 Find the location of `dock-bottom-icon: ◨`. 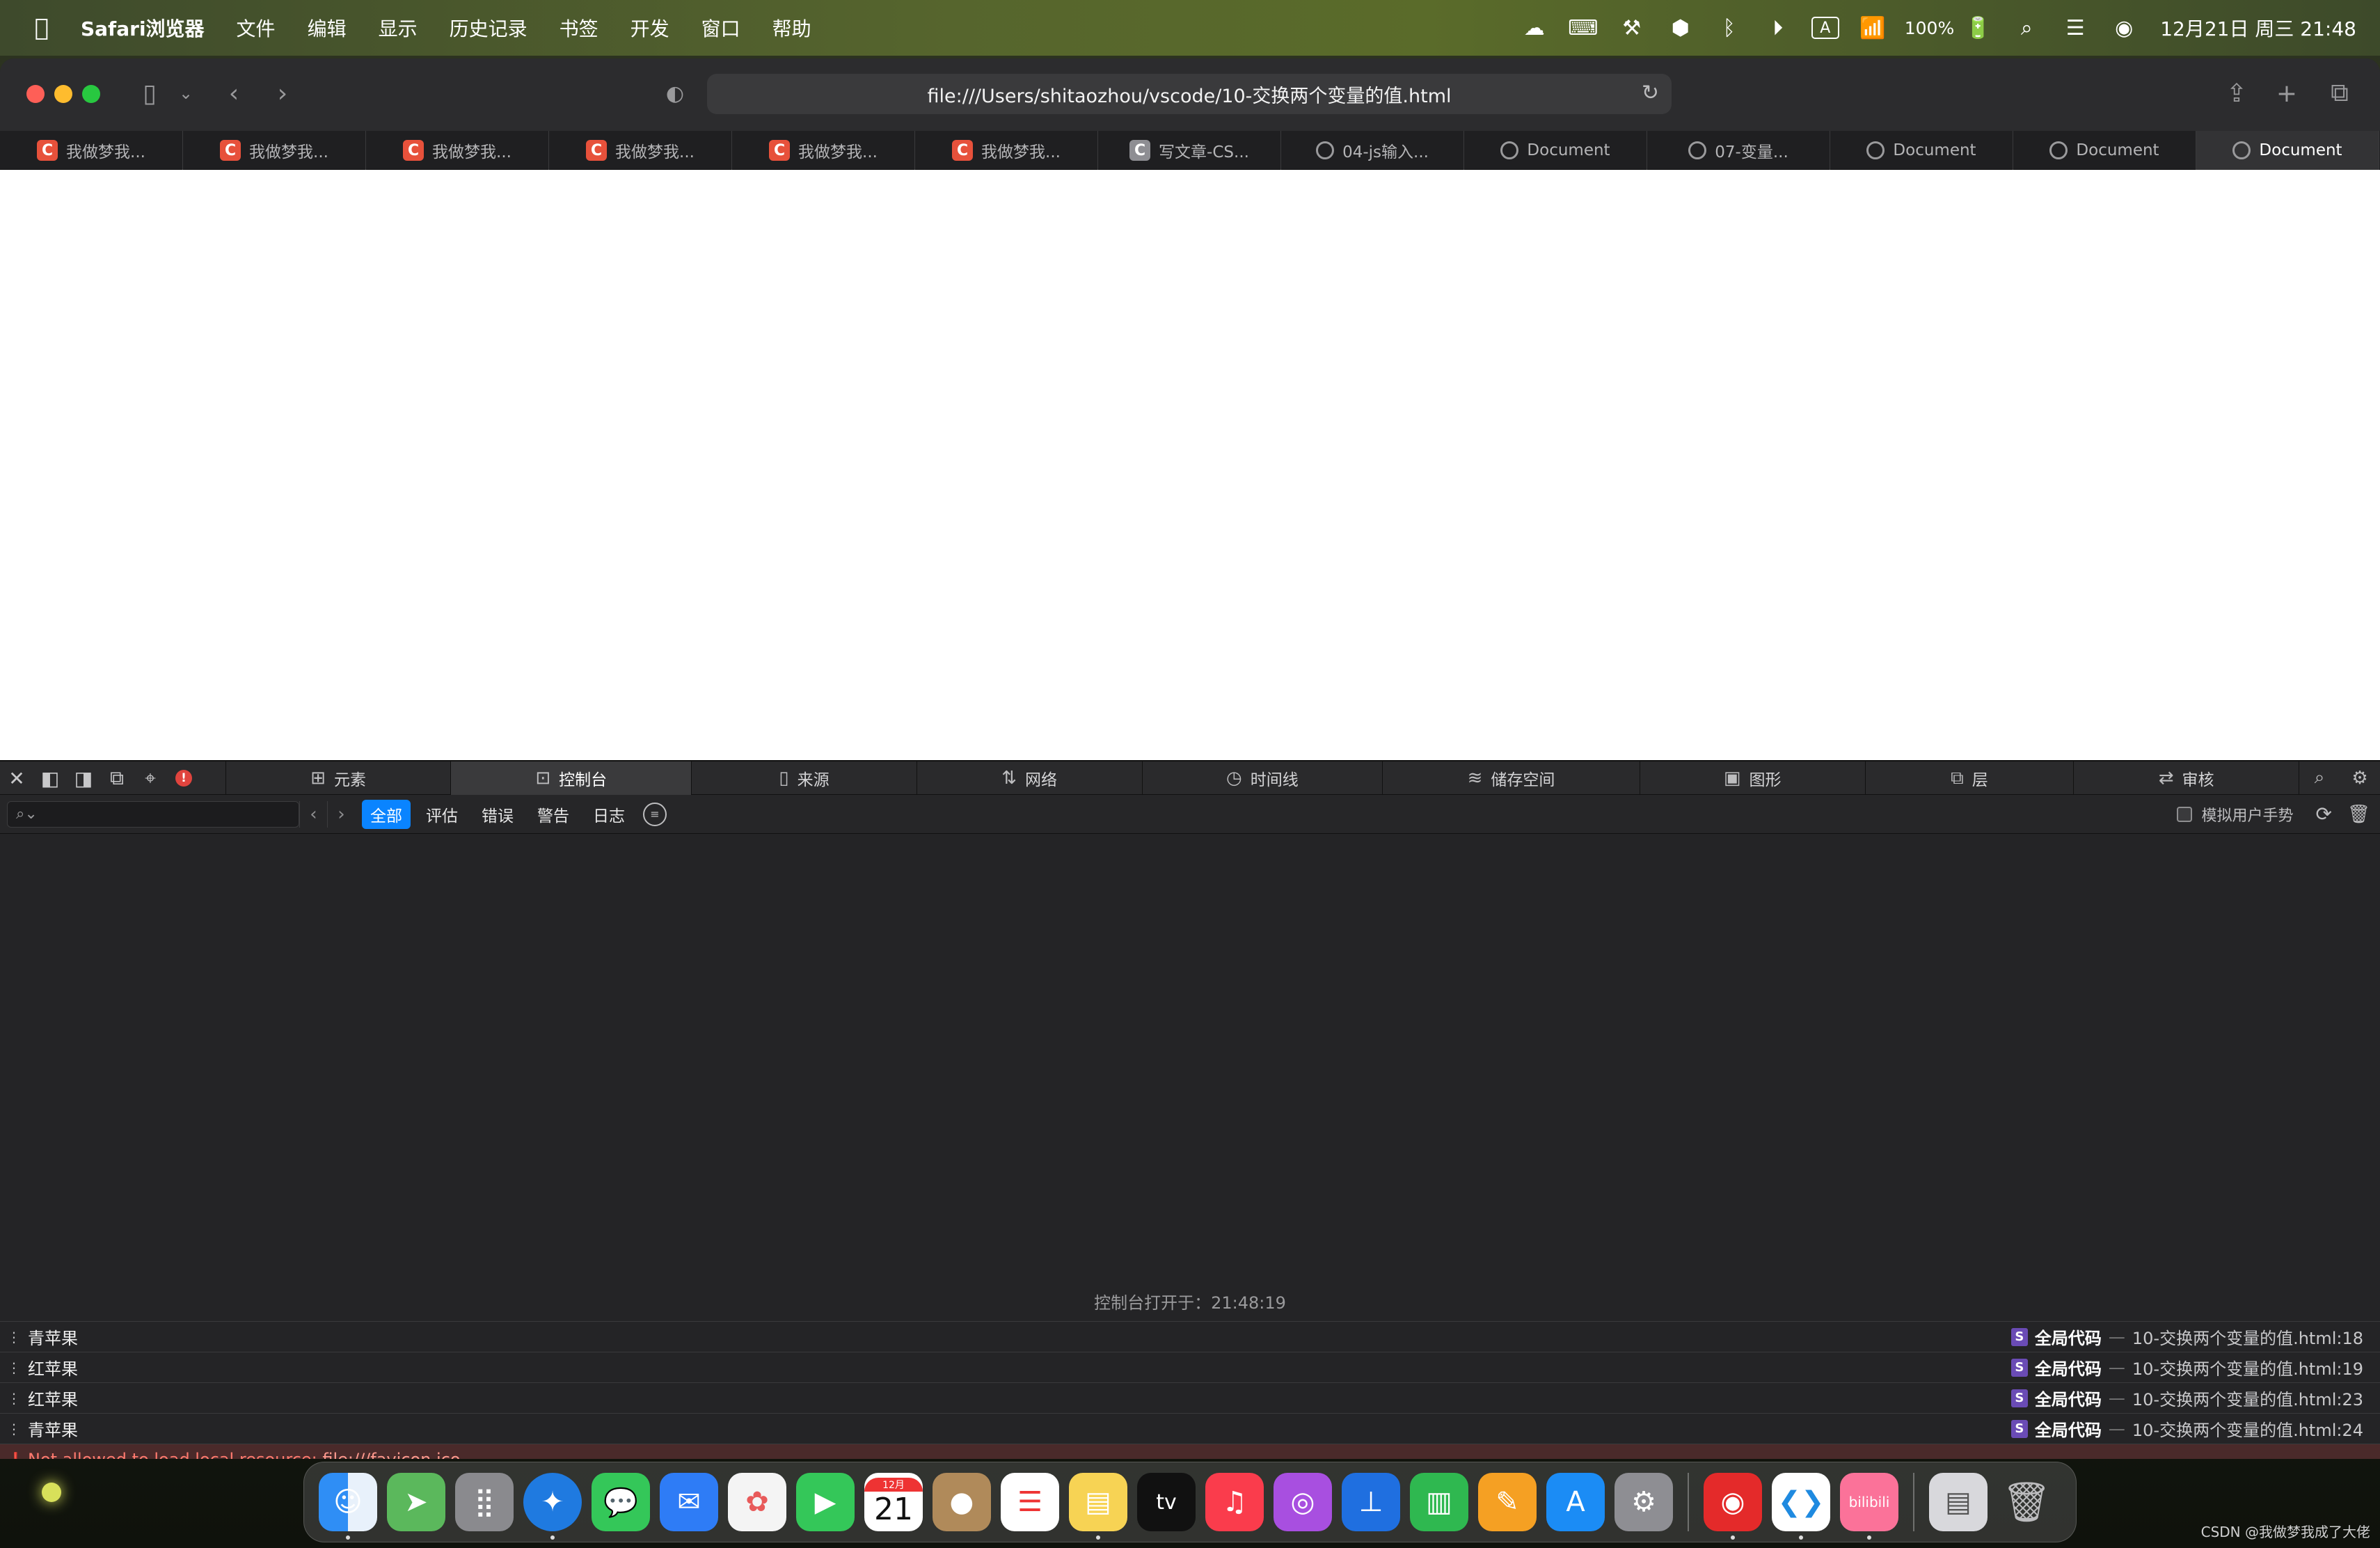

dock-bottom-icon: ◨ is located at coordinates (83, 778).